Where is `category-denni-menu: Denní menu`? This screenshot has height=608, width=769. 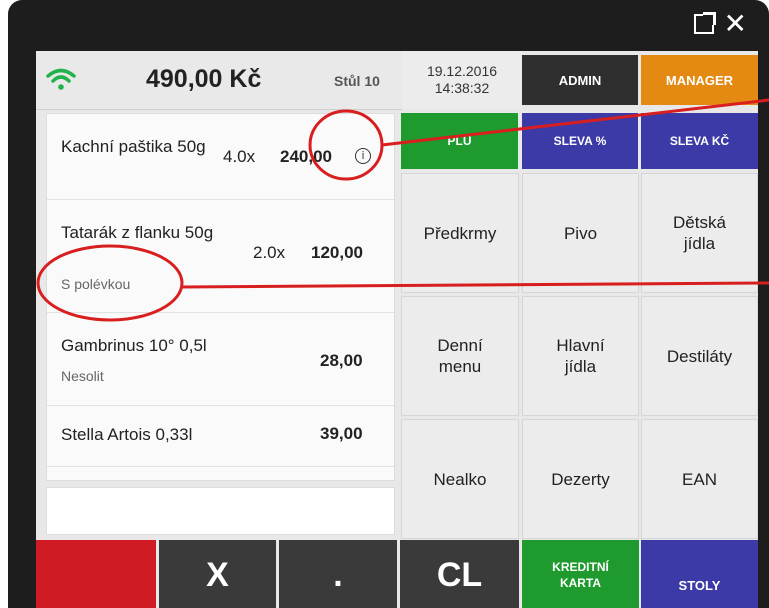 category-denni-menu: Denní menu is located at coordinates (460, 356).